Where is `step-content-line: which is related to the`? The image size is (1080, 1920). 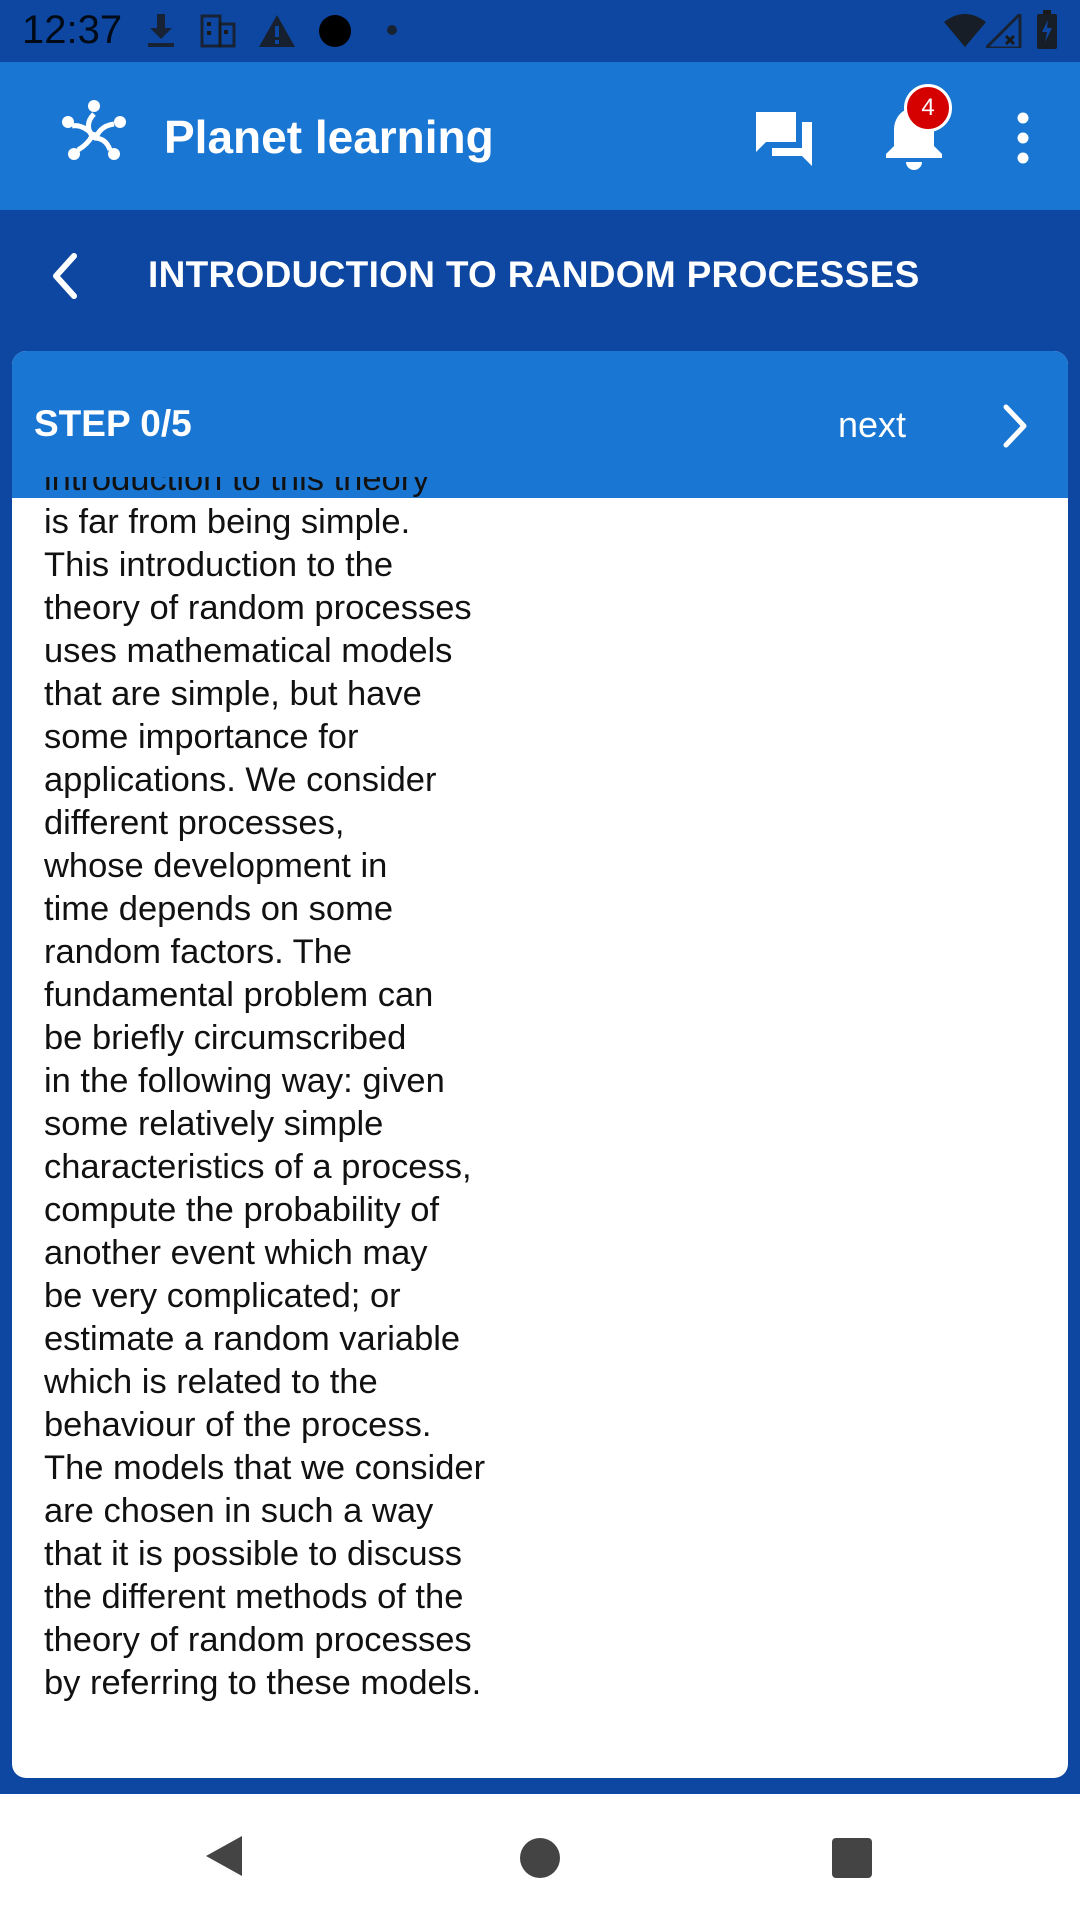 step-content-line: which is related to the is located at coordinates (211, 1382).